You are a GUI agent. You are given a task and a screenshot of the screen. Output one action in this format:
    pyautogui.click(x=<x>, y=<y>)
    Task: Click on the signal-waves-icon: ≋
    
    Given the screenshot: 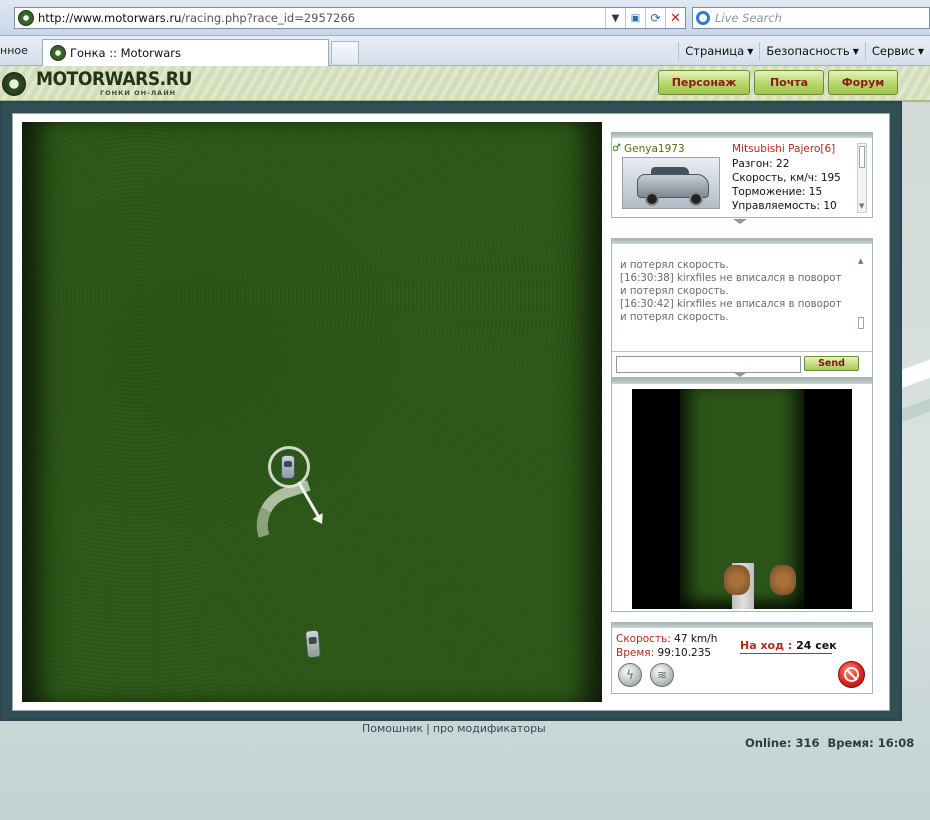 What is the action you would take?
    pyautogui.click(x=662, y=675)
    